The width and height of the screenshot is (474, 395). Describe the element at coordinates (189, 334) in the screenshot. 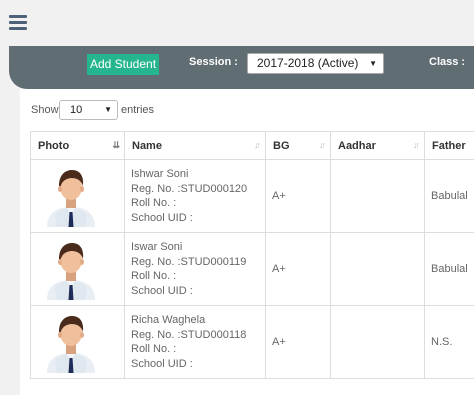

I see `reg-no: Reg. No. :STUD000118` at that location.